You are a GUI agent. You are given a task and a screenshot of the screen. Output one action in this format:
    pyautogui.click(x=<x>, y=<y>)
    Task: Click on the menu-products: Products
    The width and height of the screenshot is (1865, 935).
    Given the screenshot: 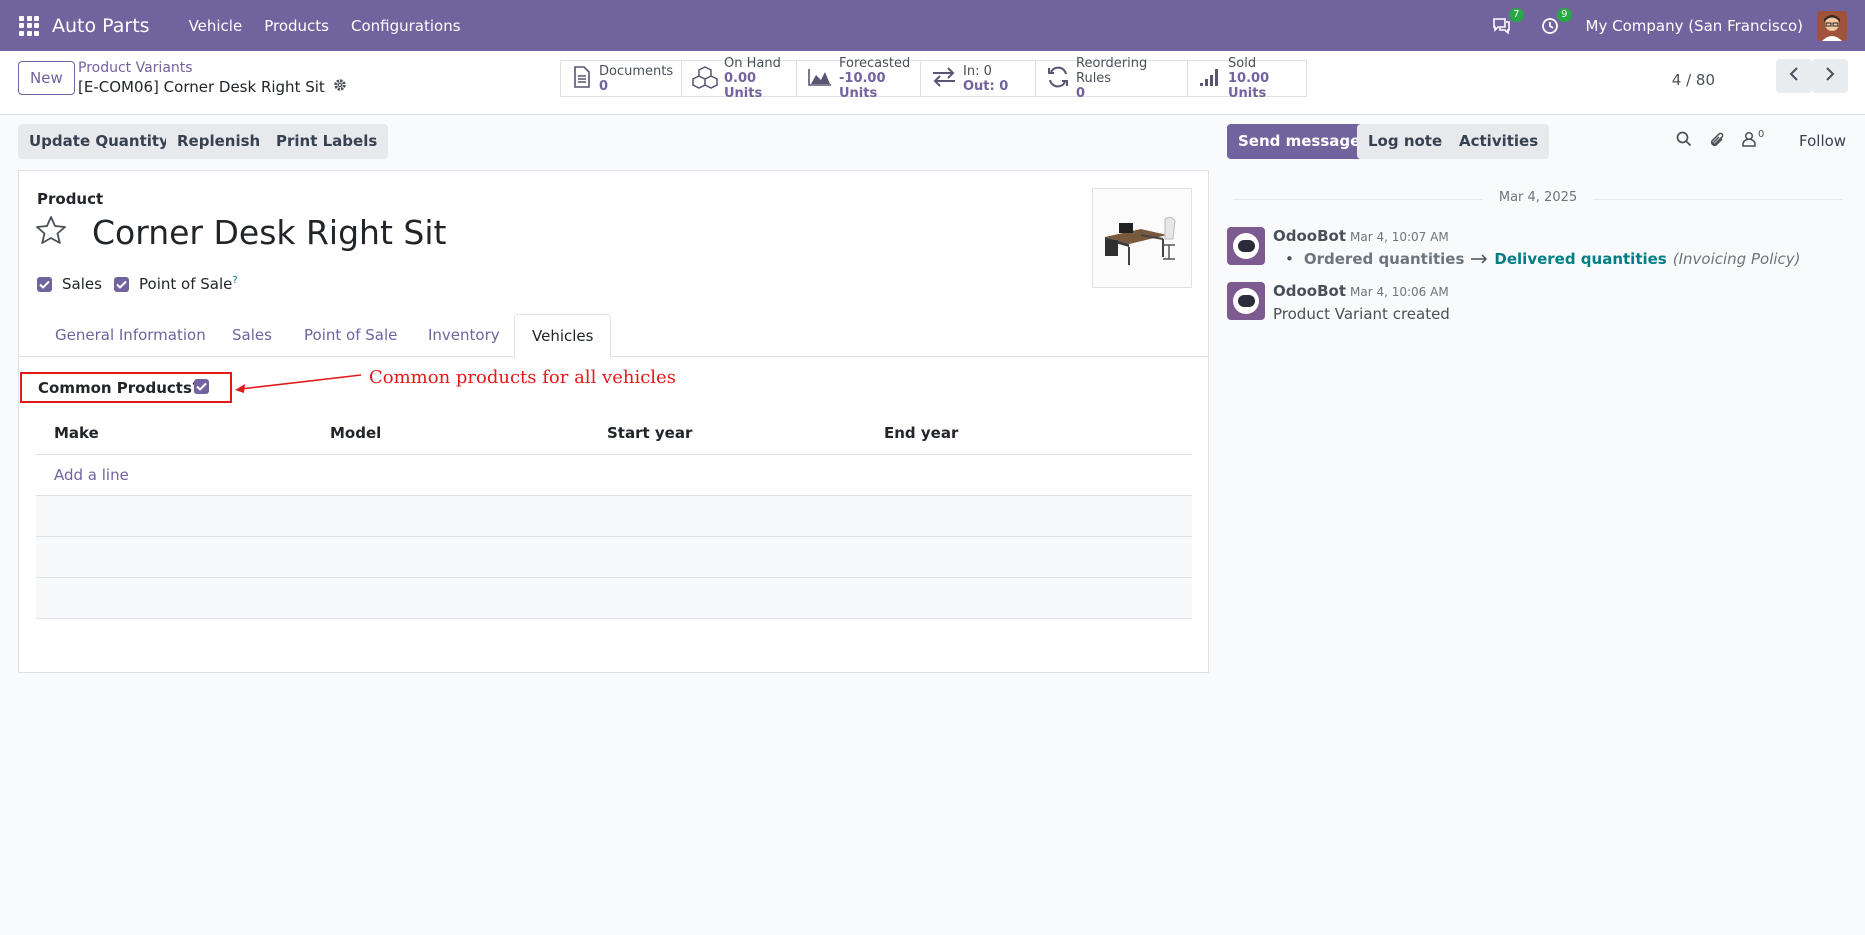 What is the action you would take?
    pyautogui.click(x=296, y=26)
    